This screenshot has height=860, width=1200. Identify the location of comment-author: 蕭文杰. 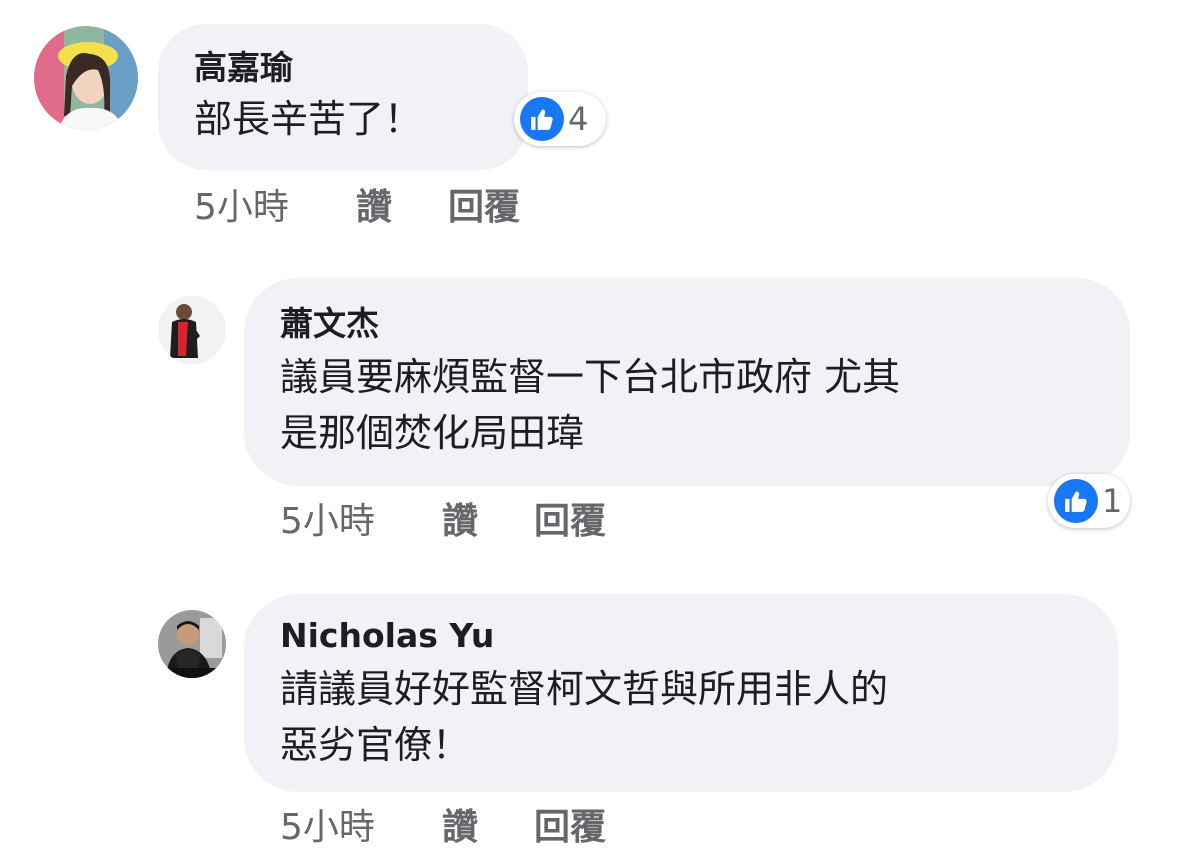
(329, 324).